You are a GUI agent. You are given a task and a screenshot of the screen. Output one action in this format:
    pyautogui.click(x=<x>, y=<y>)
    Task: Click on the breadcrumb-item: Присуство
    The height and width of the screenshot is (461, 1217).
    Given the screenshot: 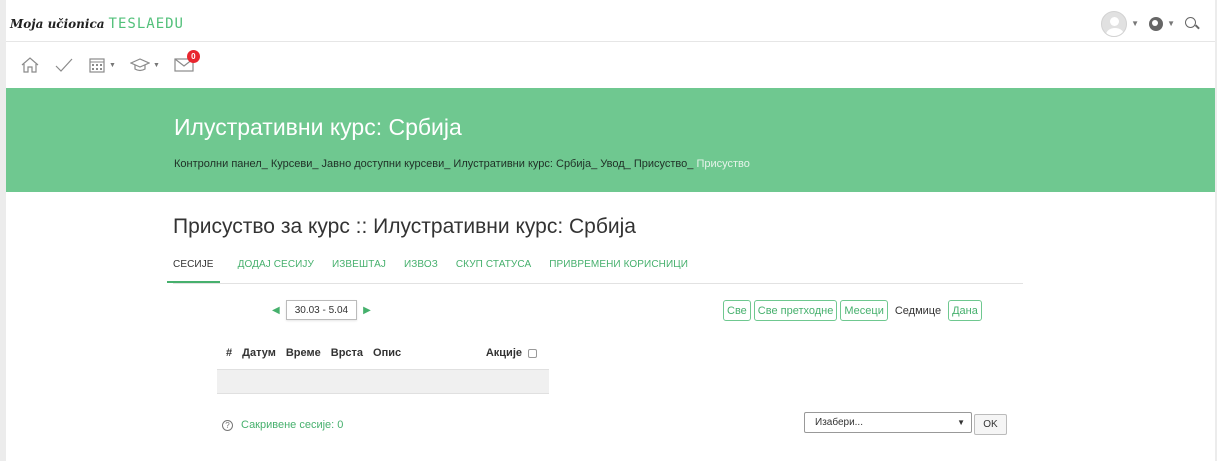 What is the action you would take?
    pyautogui.click(x=660, y=164)
    